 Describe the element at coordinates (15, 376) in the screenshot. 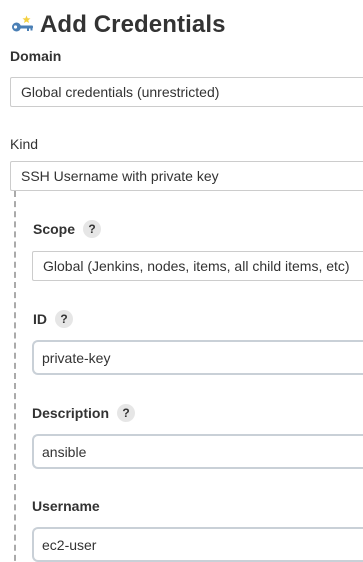

I see `nested-section-border` at that location.